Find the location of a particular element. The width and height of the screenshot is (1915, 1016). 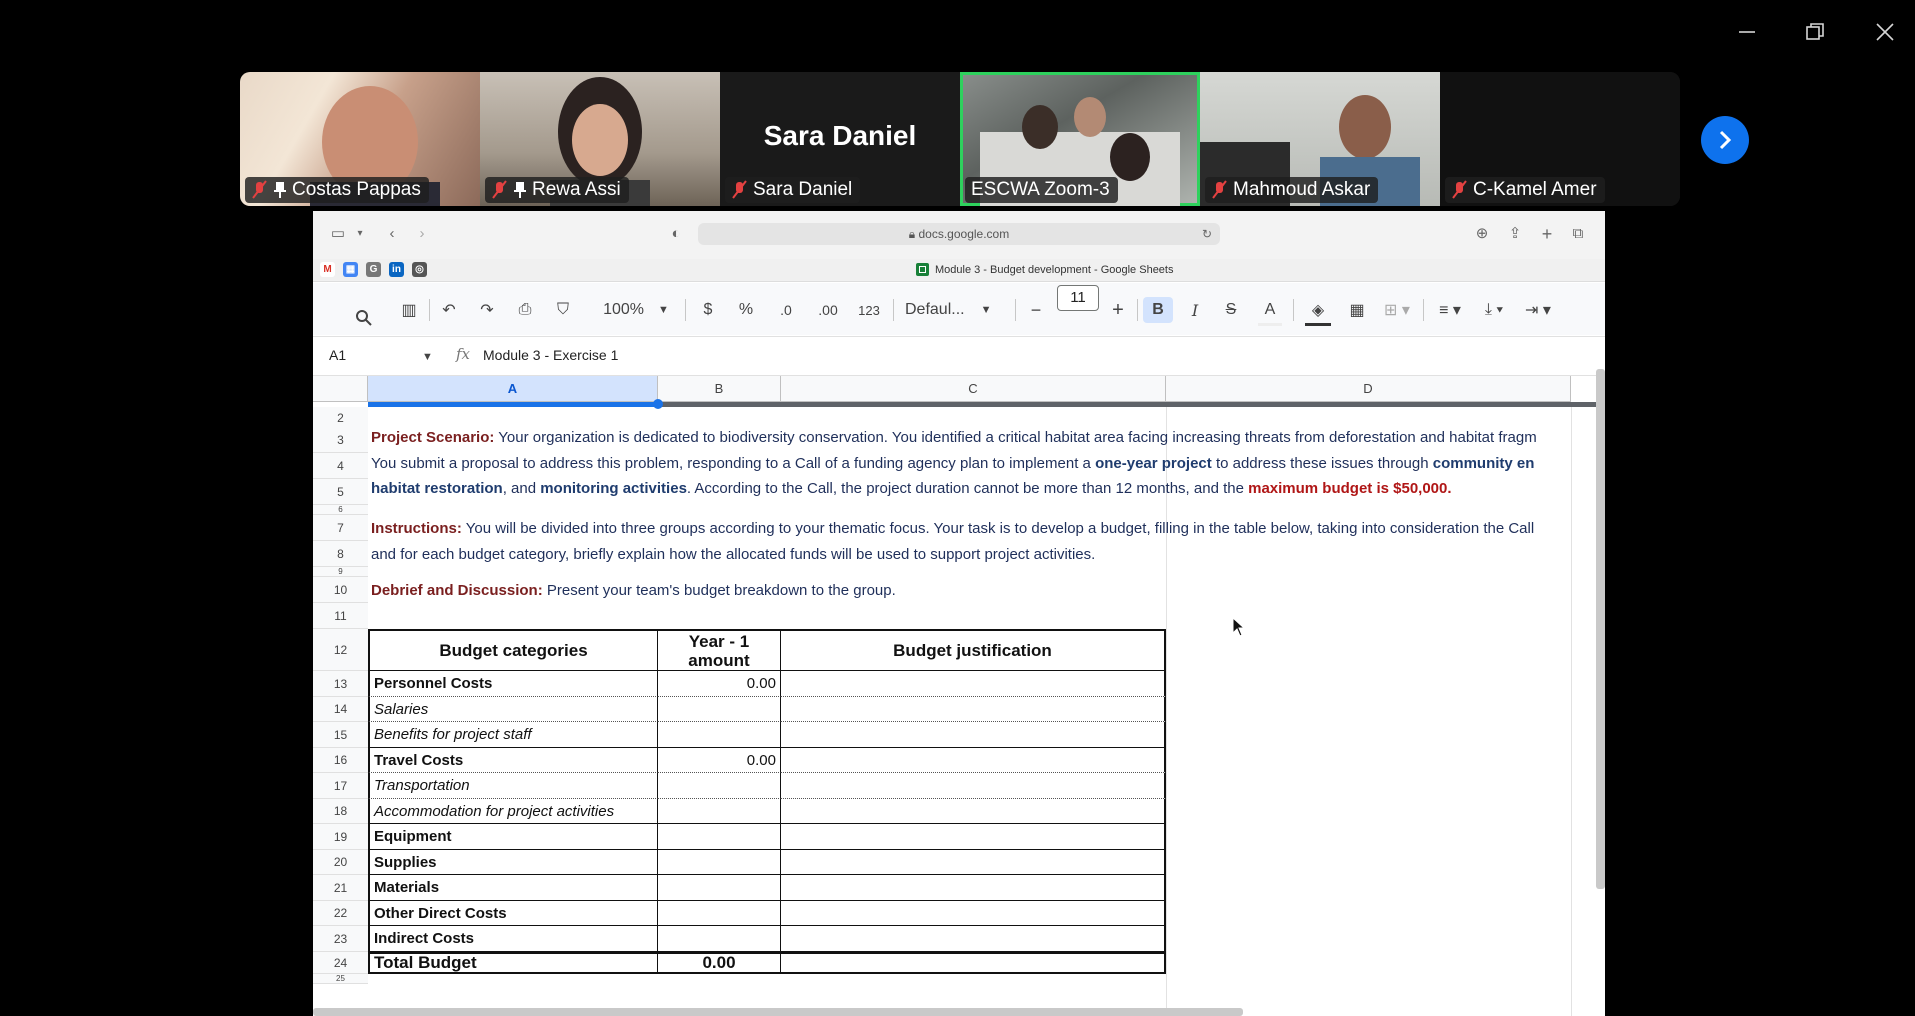

text-wrapping-icon: ⇥ ▾ is located at coordinates (1538, 310).